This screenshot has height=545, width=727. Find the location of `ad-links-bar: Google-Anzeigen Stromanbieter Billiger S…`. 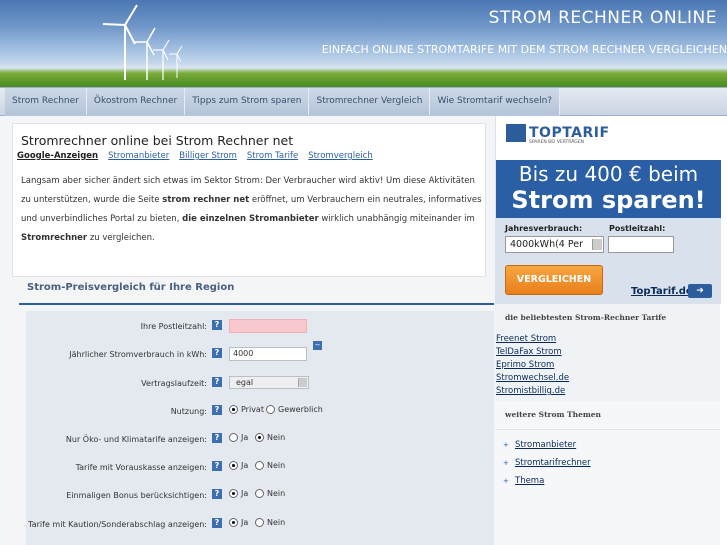

ad-links-bar: Google-Anzeigen Stromanbieter Billiger S… is located at coordinates (200, 156).